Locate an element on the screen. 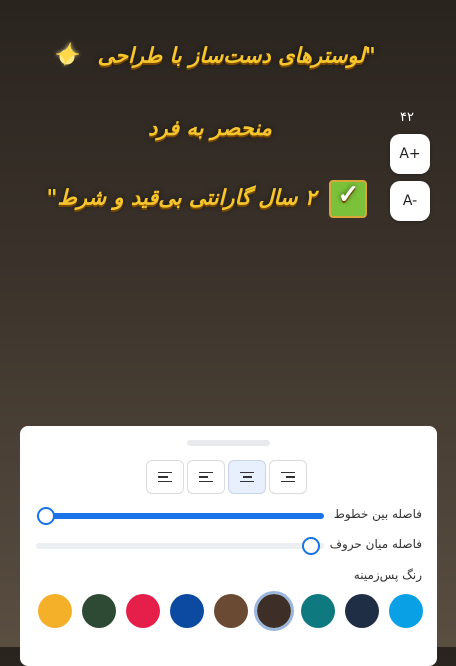 This screenshot has width=456, height=666. align-left-ragged-icon is located at coordinates (206, 477).